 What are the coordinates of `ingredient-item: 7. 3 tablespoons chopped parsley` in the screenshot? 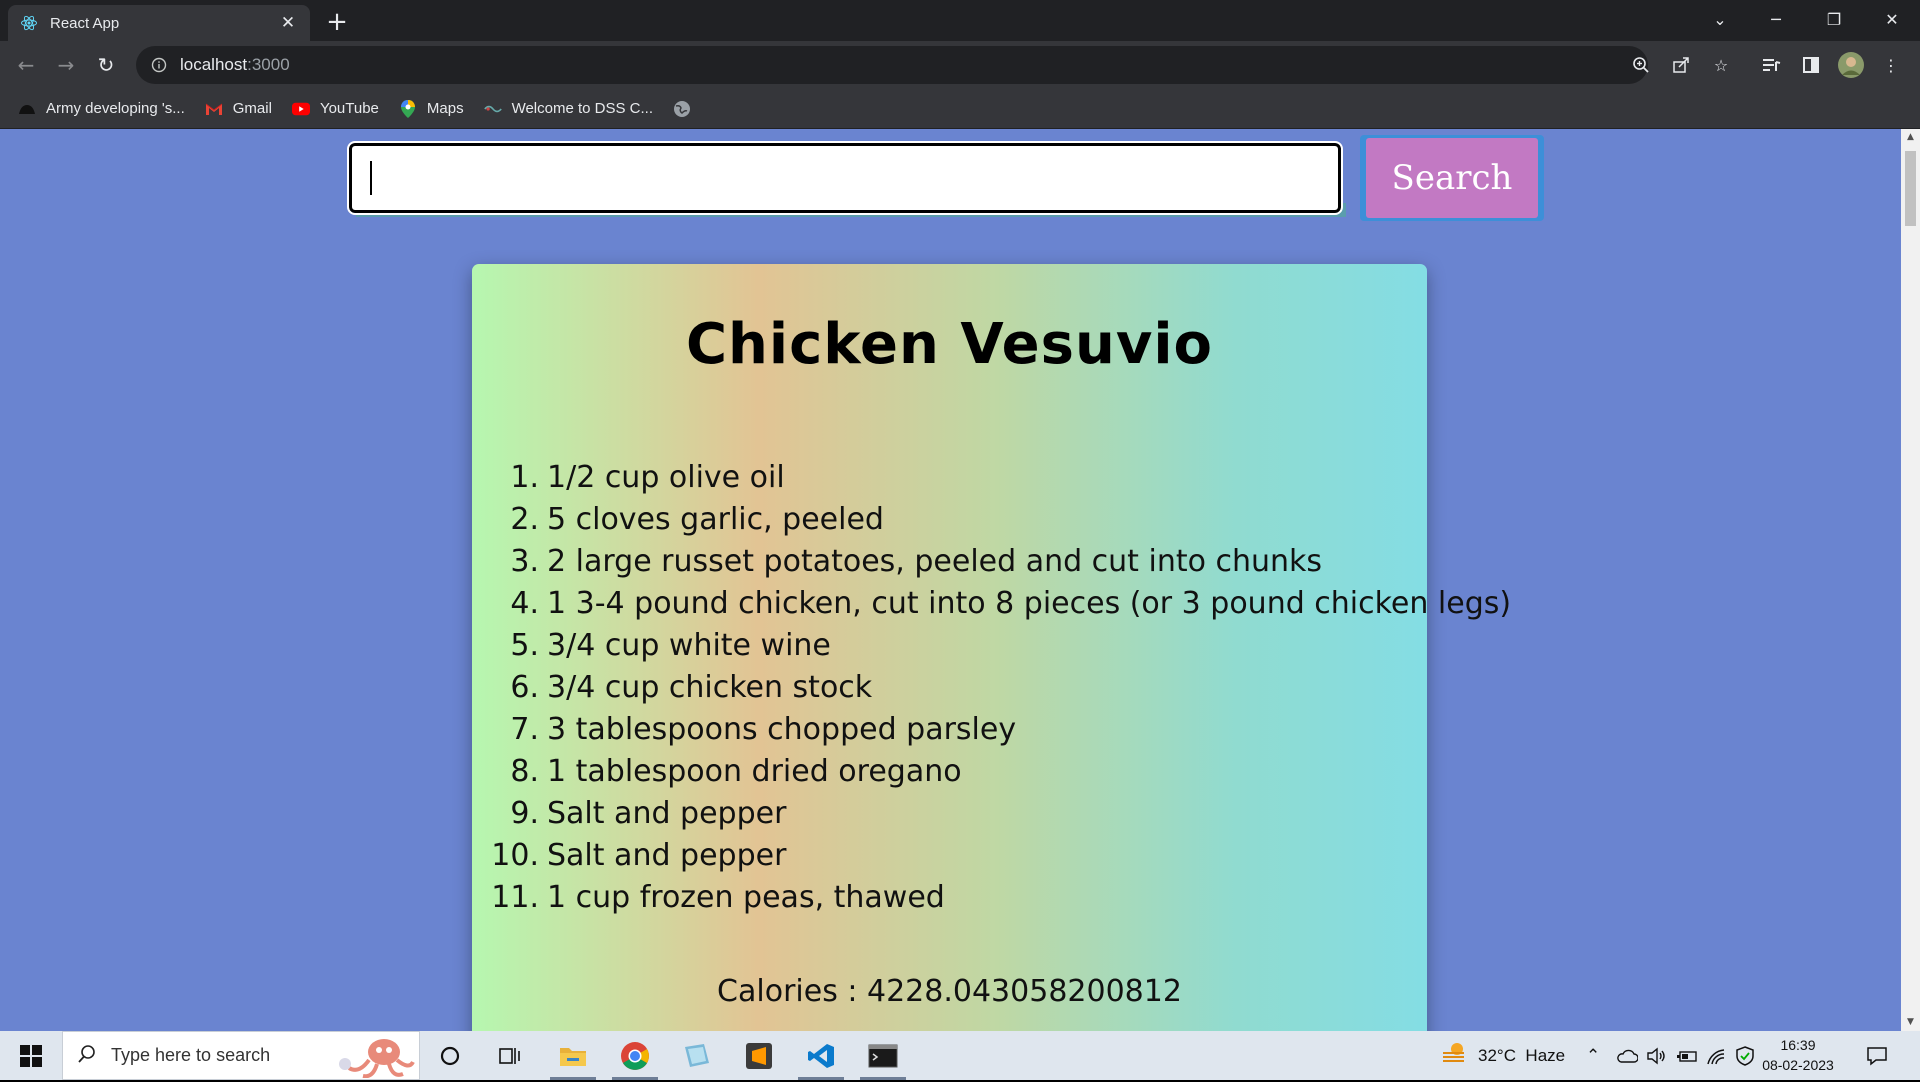 It's located at (1022, 733).